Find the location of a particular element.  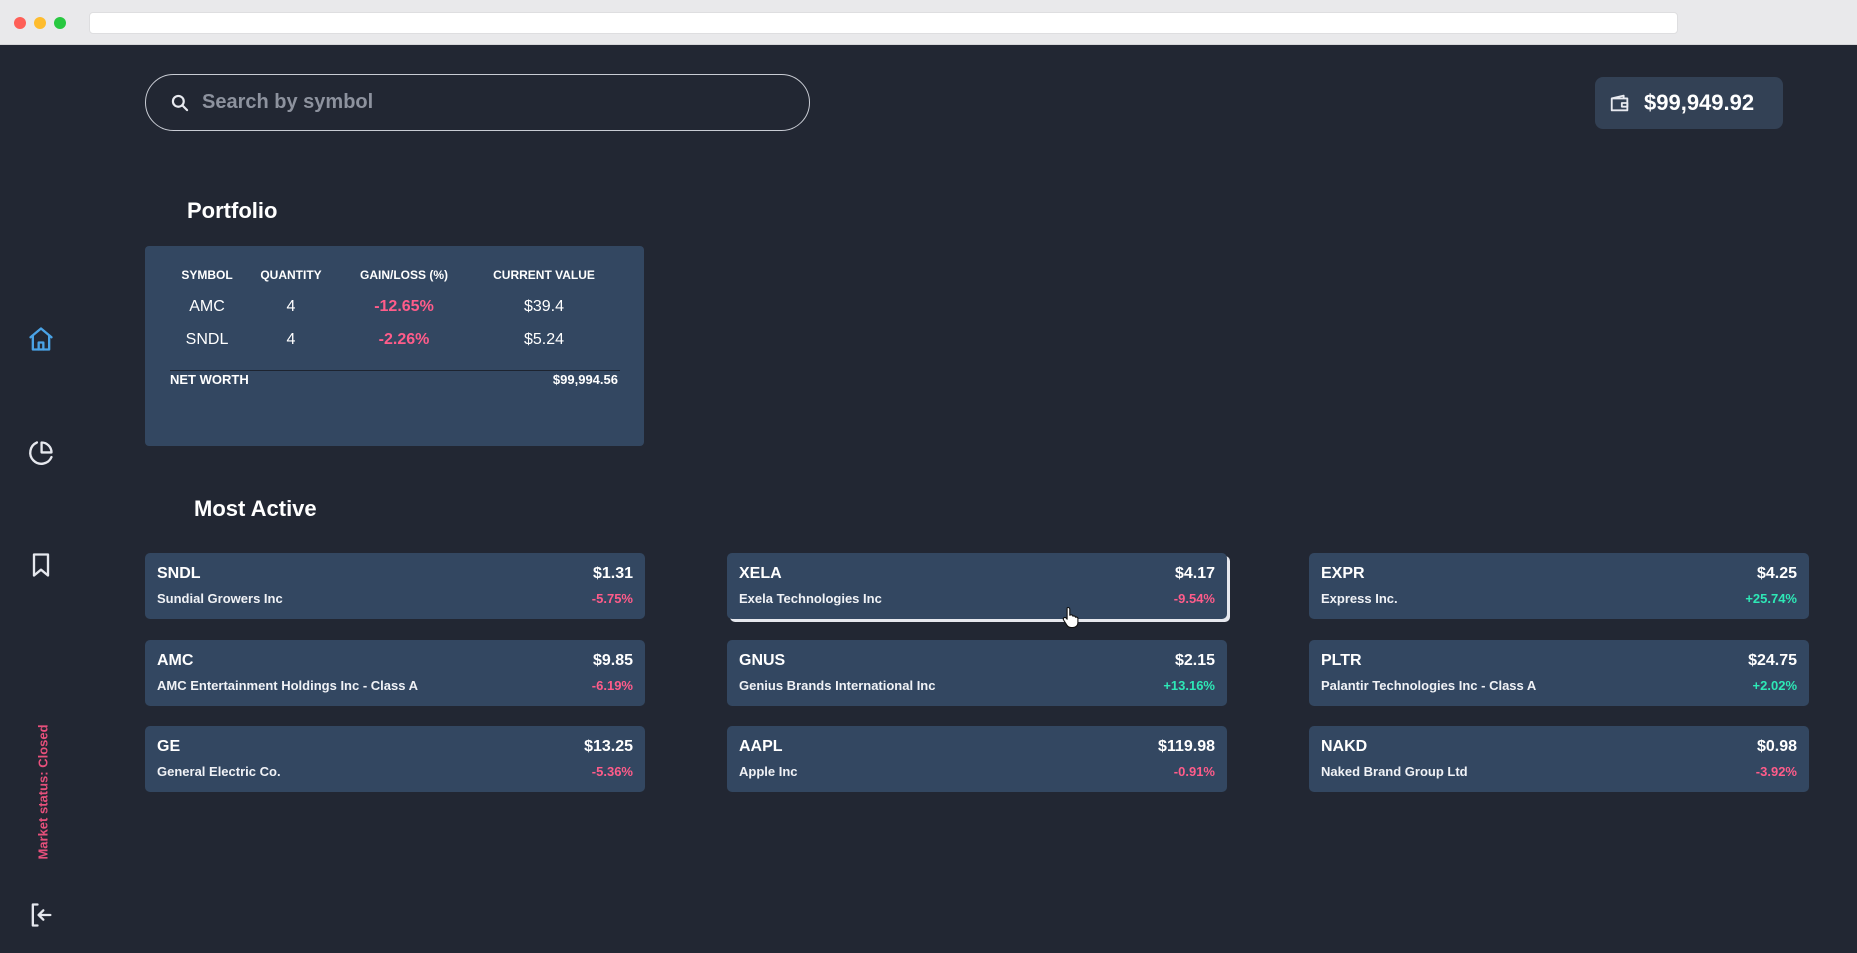

portfolio-row-current-value: $39.4 is located at coordinates (544, 306).